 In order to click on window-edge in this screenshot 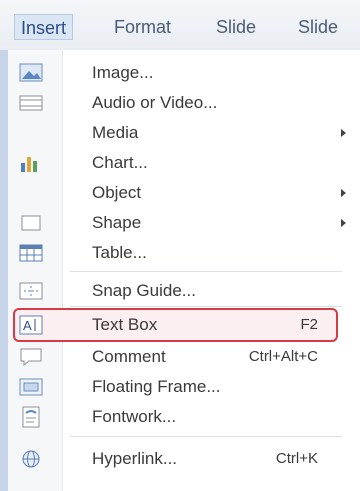, I will do `click(4, 270)`.